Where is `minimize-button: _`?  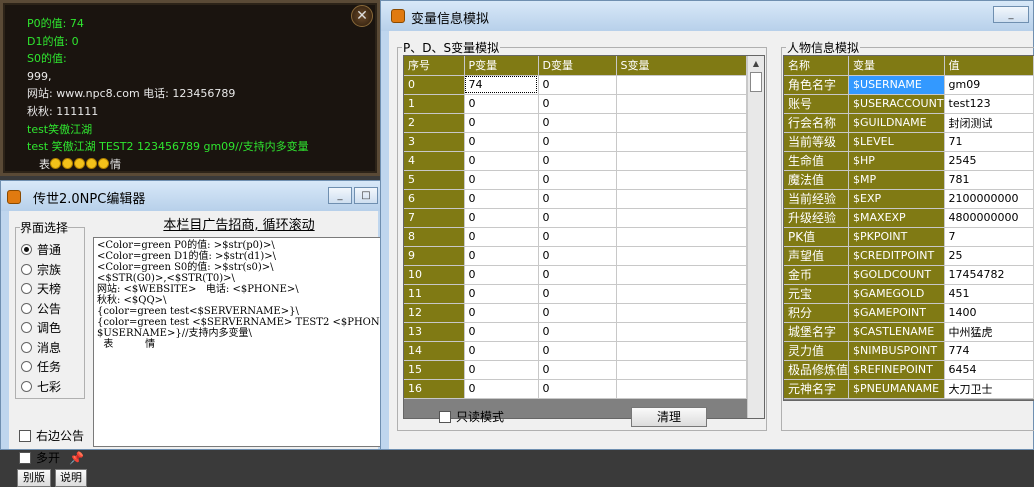
minimize-button: _ is located at coordinates (340, 195).